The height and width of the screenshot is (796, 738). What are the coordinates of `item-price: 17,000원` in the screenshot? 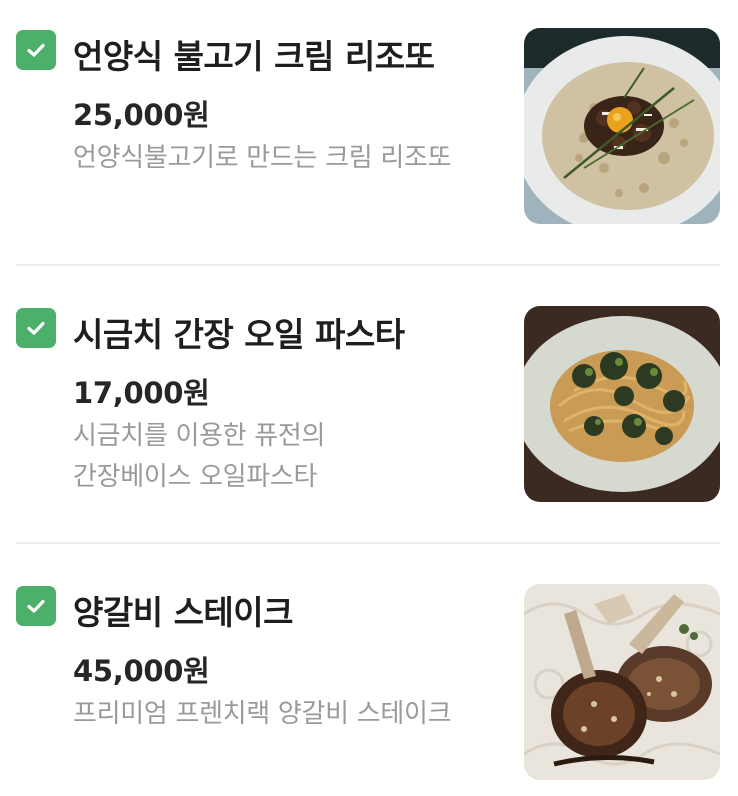 It's located at (141, 393).